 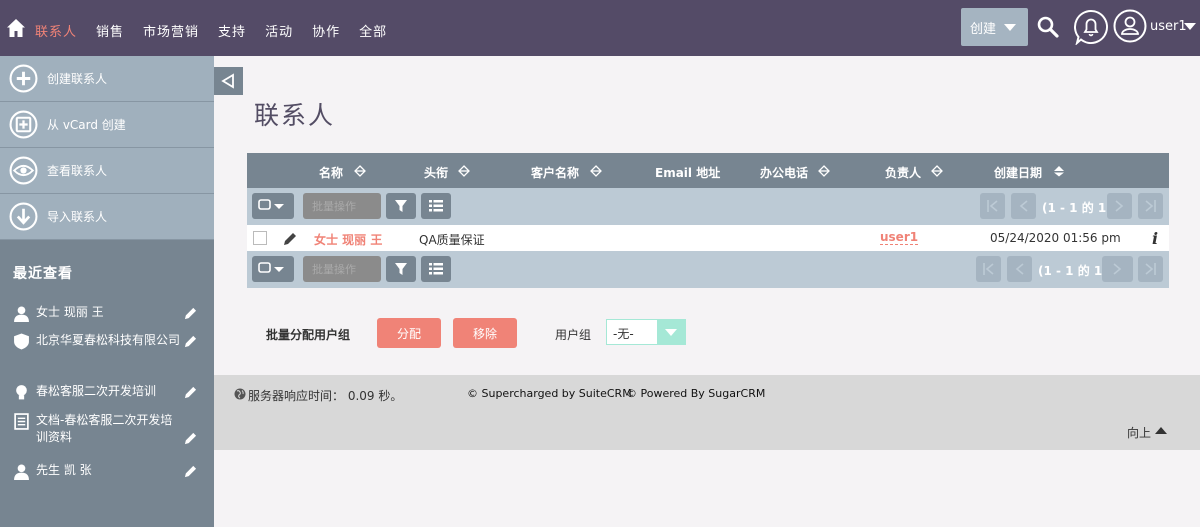 What do you see at coordinates (96, 391) in the screenshot?
I see `recent-item-label: 春松客服二次开发培训` at bounding box center [96, 391].